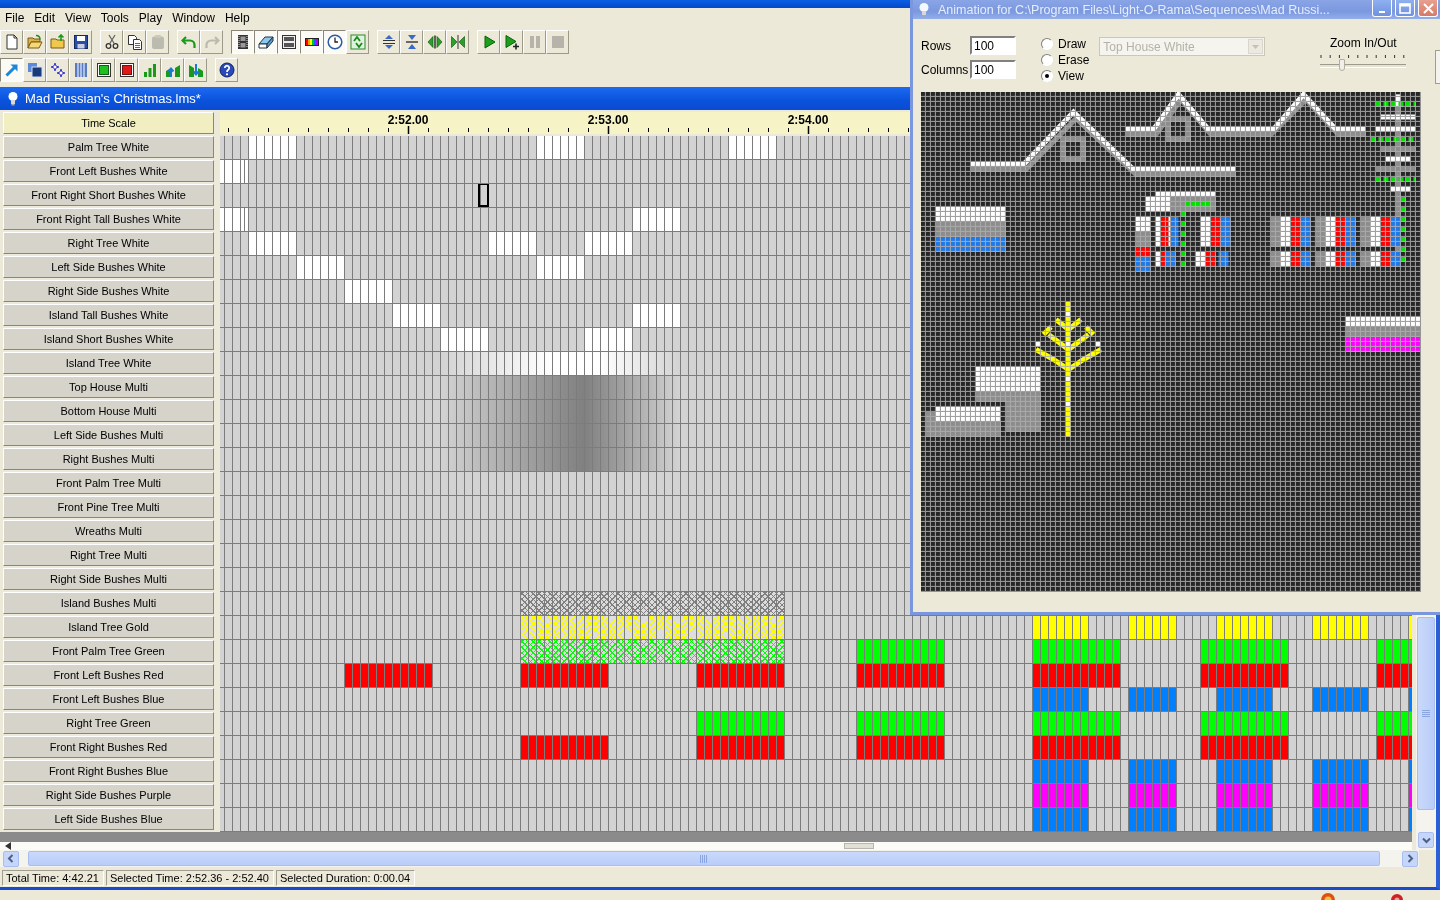 This screenshot has width=1440, height=900. What do you see at coordinates (388, 42) in the screenshot?
I see `expand-rows-button` at bounding box center [388, 42].